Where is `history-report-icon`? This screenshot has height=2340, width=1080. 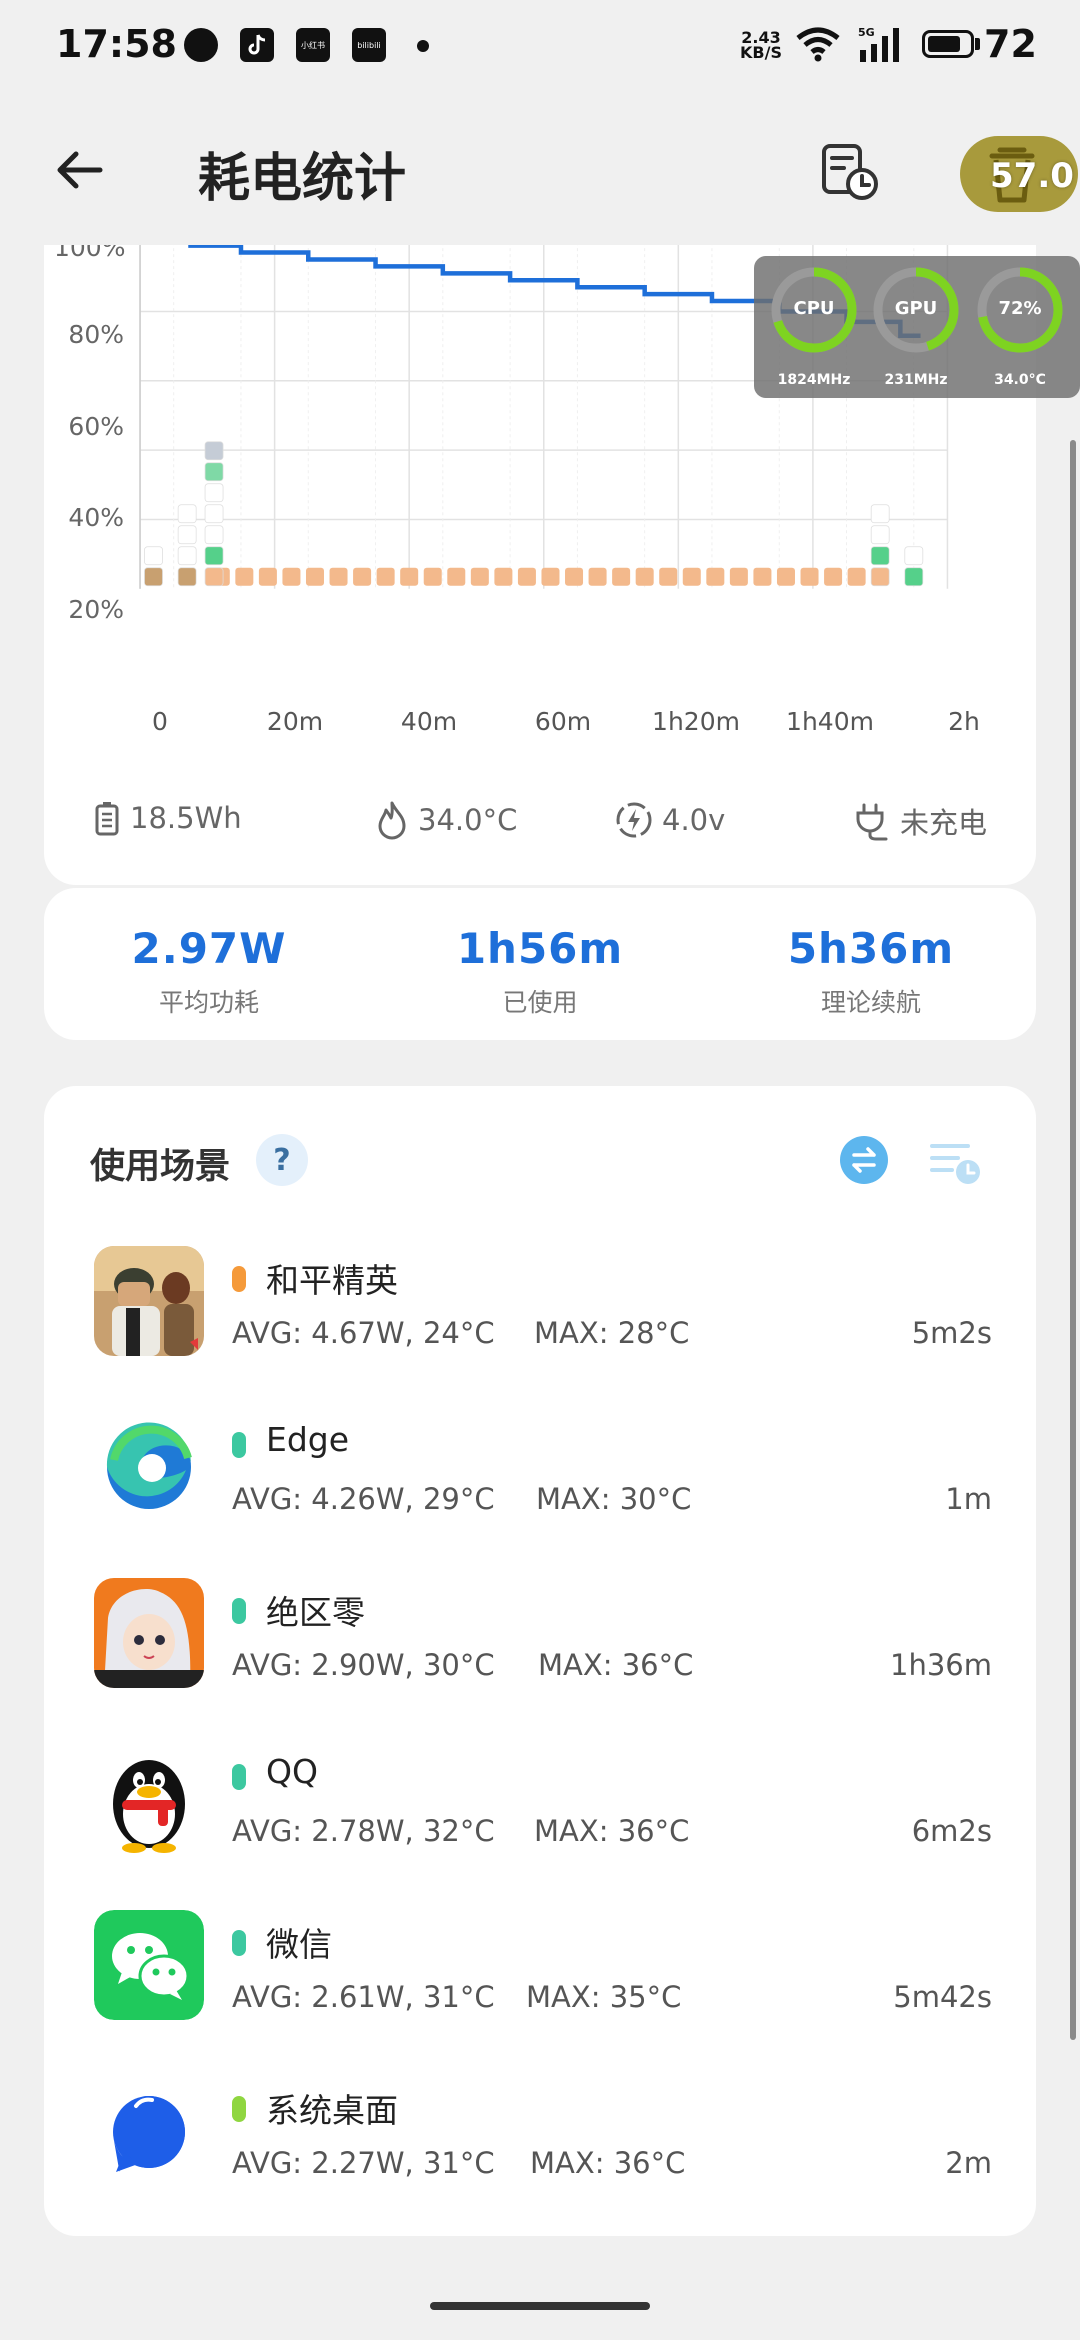
history-report-icon is located at coordinates (849, 171).